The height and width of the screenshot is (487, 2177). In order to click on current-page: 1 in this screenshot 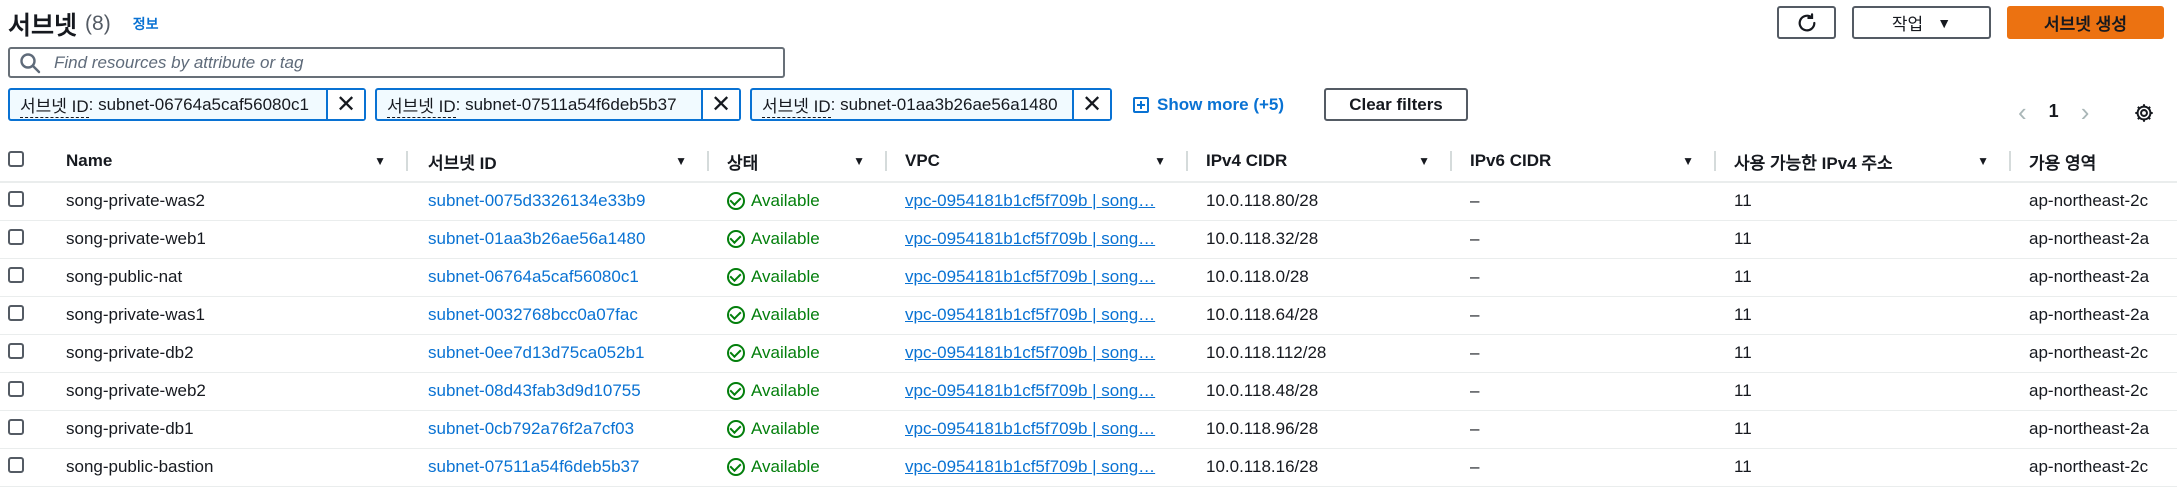, I will do `click(2054, 111)`.